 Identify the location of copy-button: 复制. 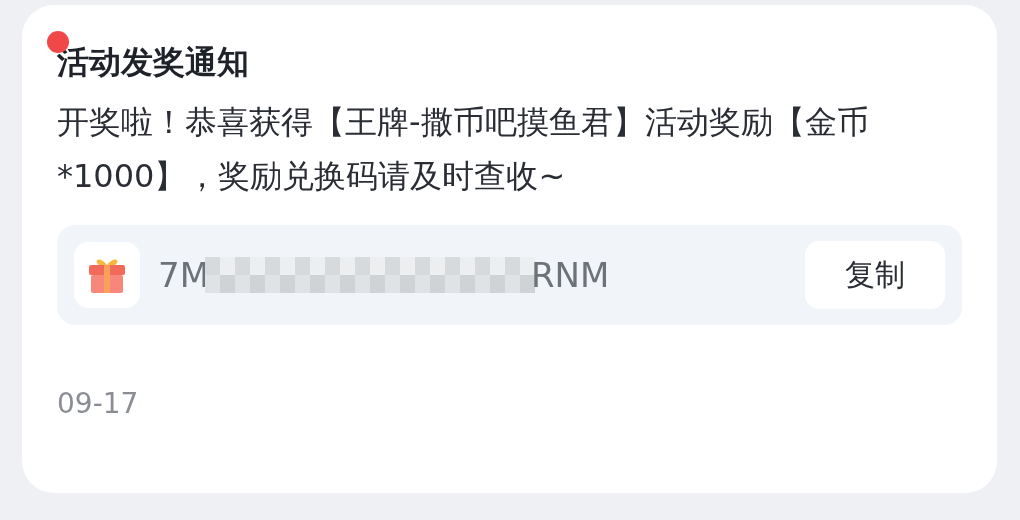
(875, 275).